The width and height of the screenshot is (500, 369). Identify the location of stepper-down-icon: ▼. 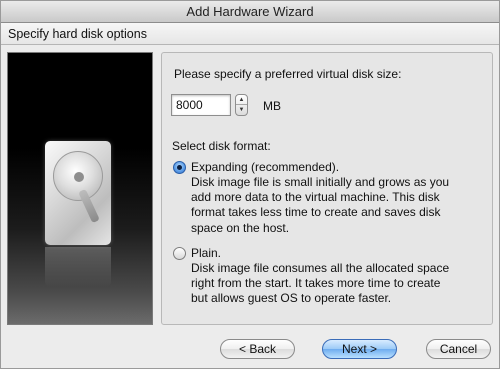
(241, 110).